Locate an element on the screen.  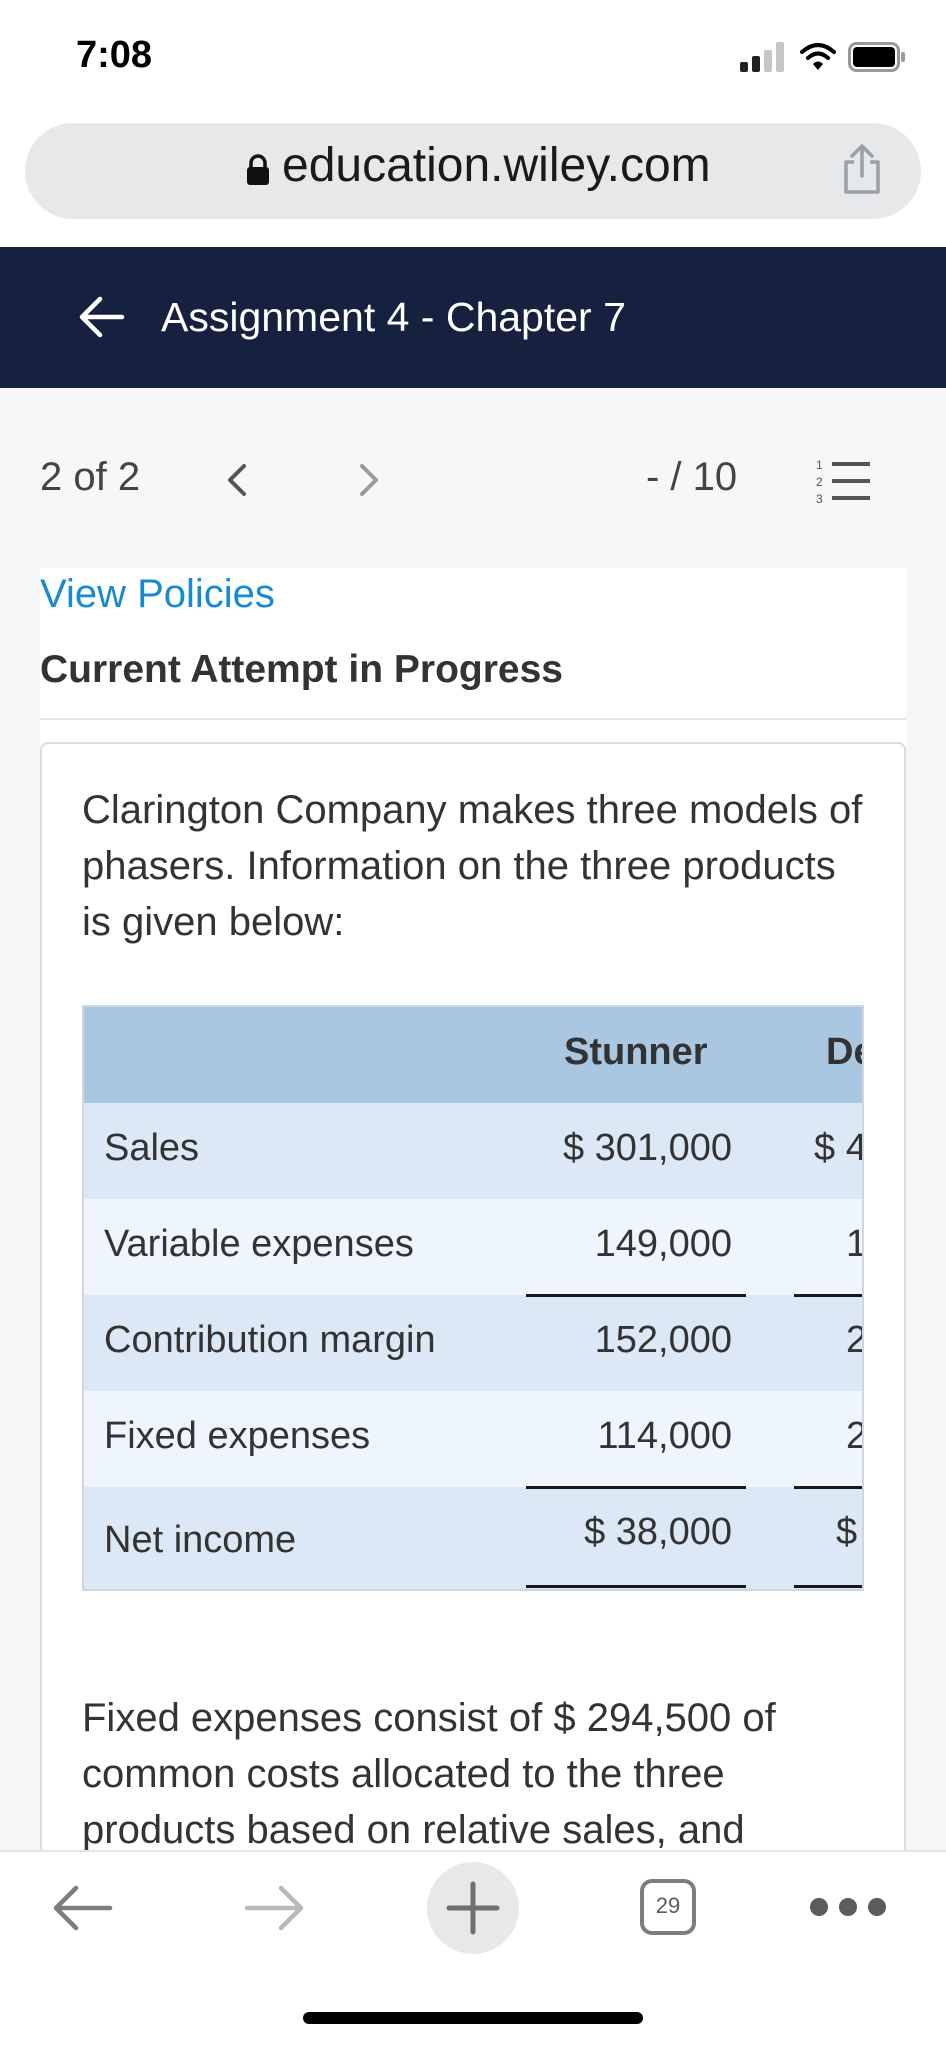
numbered-list-icon: 1 2 3 is located at coordinates (844, 481).